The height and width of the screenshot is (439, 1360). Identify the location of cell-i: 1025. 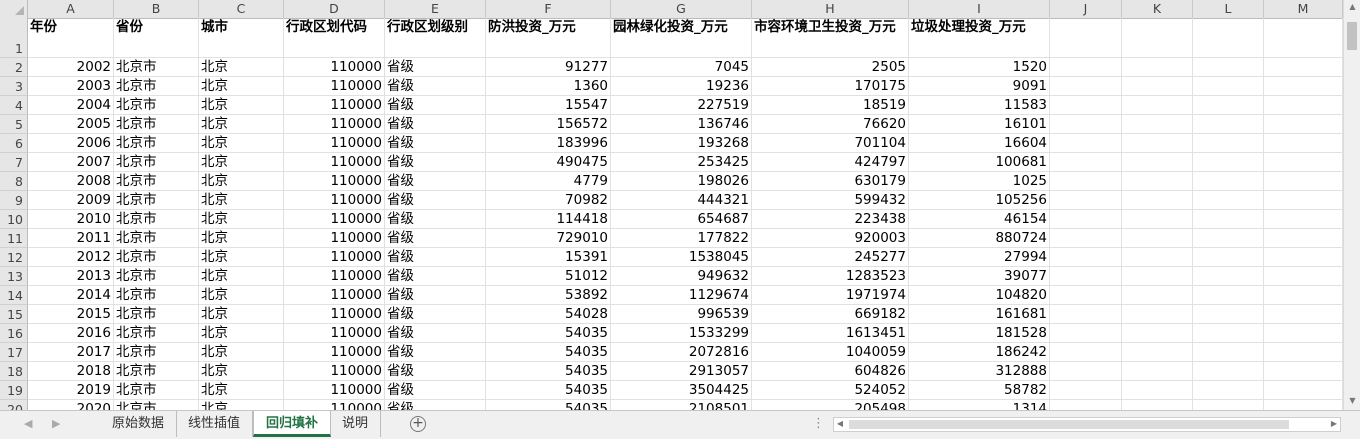
(979, 181).